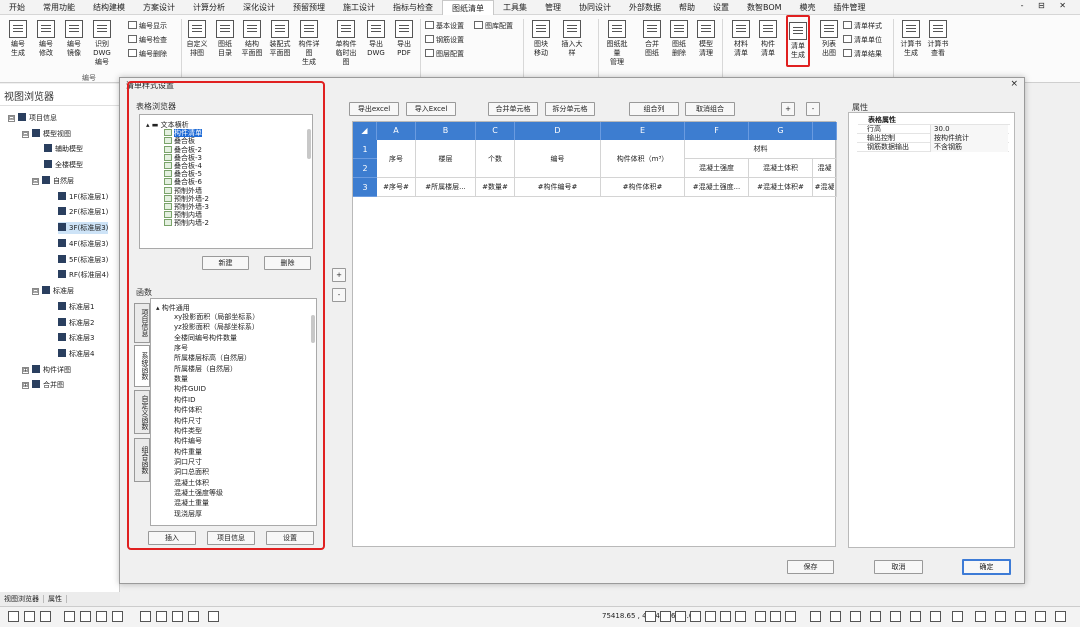 The image size is (1080, 627). I want to click on menu-item: 插件管理, so click(850, 7).